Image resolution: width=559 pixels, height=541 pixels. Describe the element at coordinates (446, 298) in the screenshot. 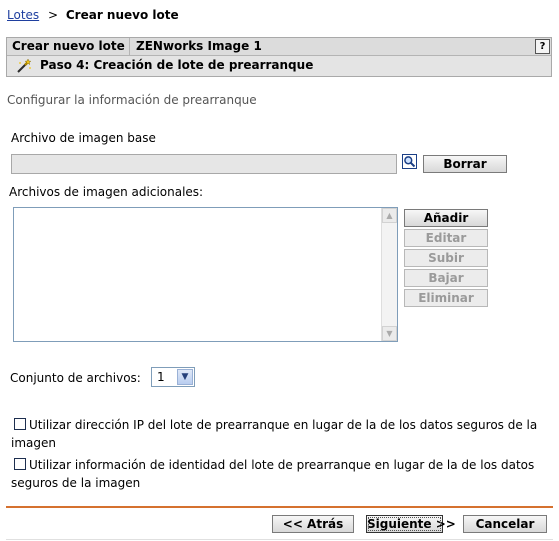

I see `remove-button: Eliminar` at that location.